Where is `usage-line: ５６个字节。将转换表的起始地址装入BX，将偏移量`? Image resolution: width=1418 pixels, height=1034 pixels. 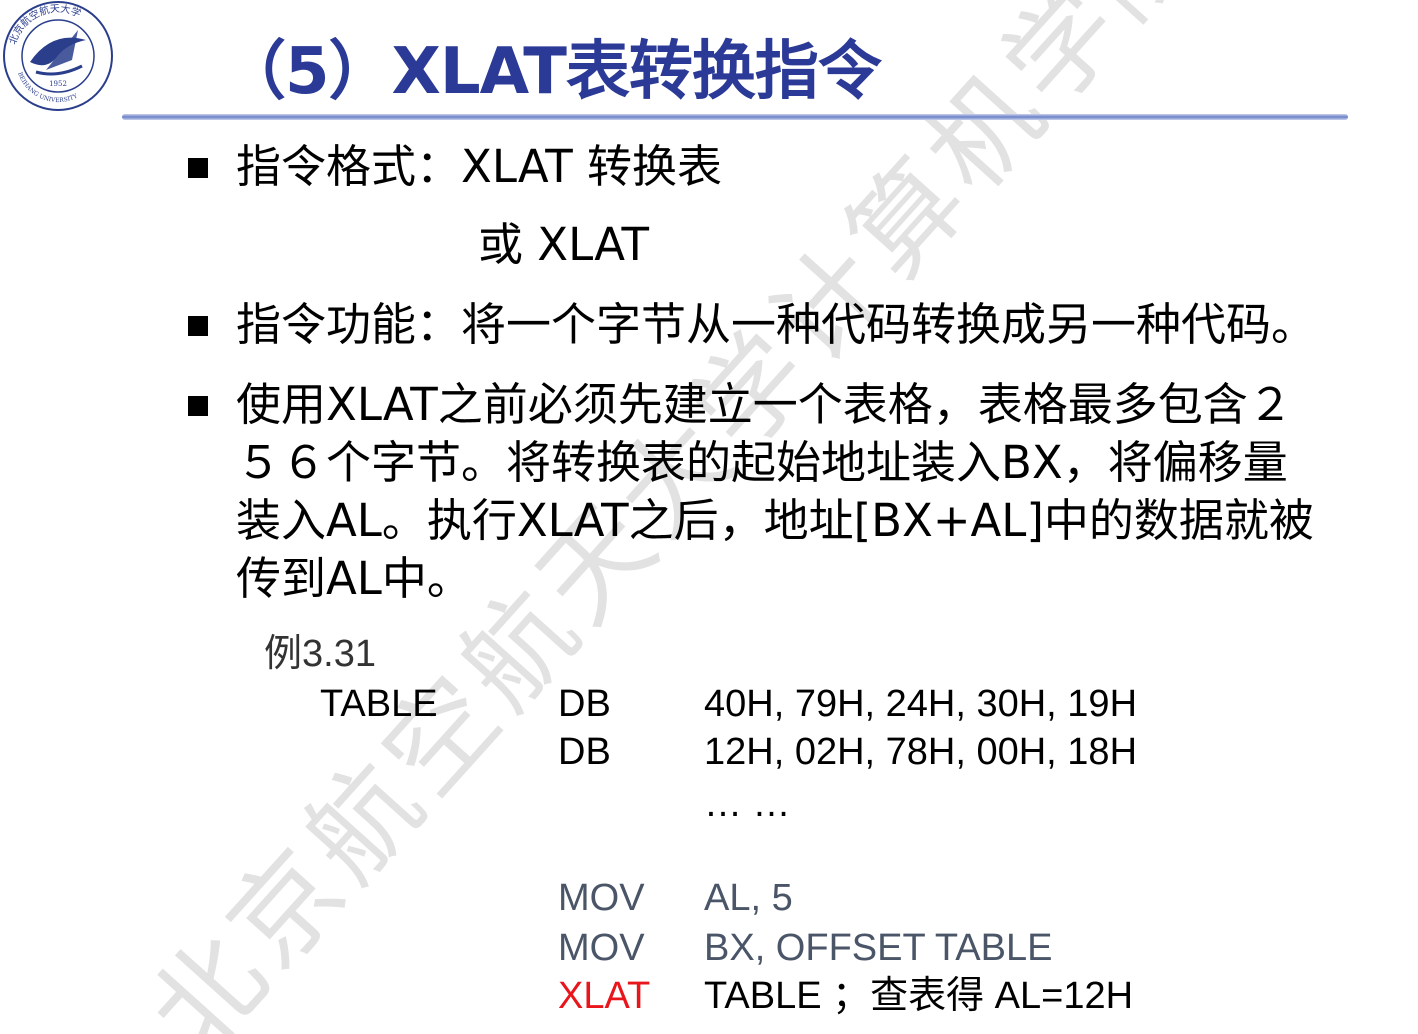
usage-line: ５６个字节。将转换表的起始地址装入BX，将偏移量 is located at coordinates (762, 462).